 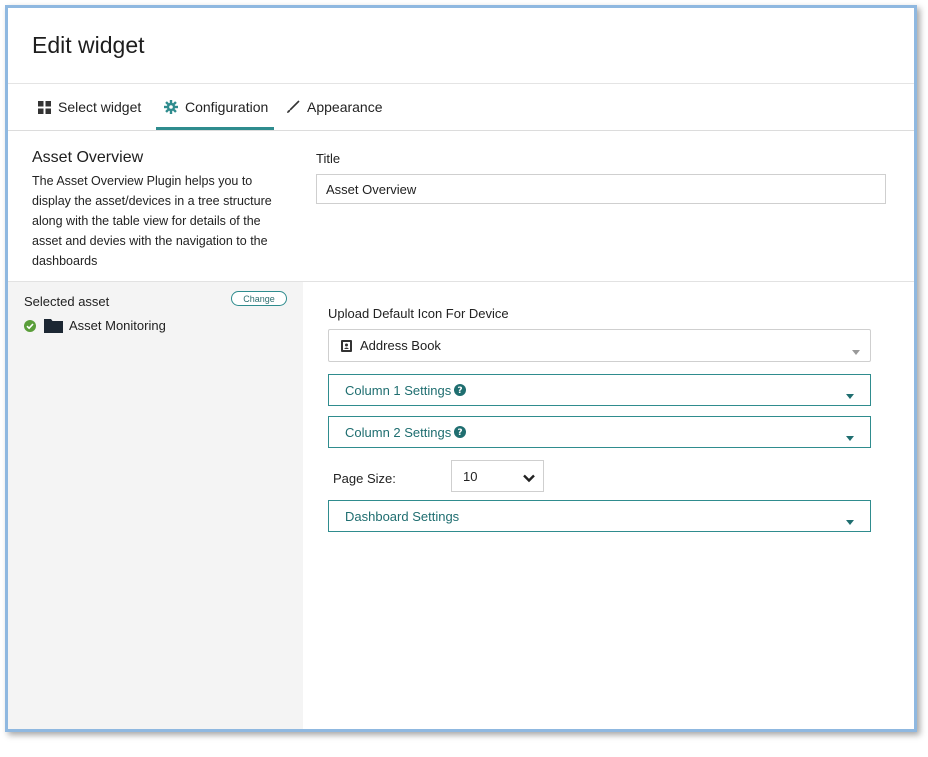 I want to click on tab-label: Select widget, so click(x=100, y=107).